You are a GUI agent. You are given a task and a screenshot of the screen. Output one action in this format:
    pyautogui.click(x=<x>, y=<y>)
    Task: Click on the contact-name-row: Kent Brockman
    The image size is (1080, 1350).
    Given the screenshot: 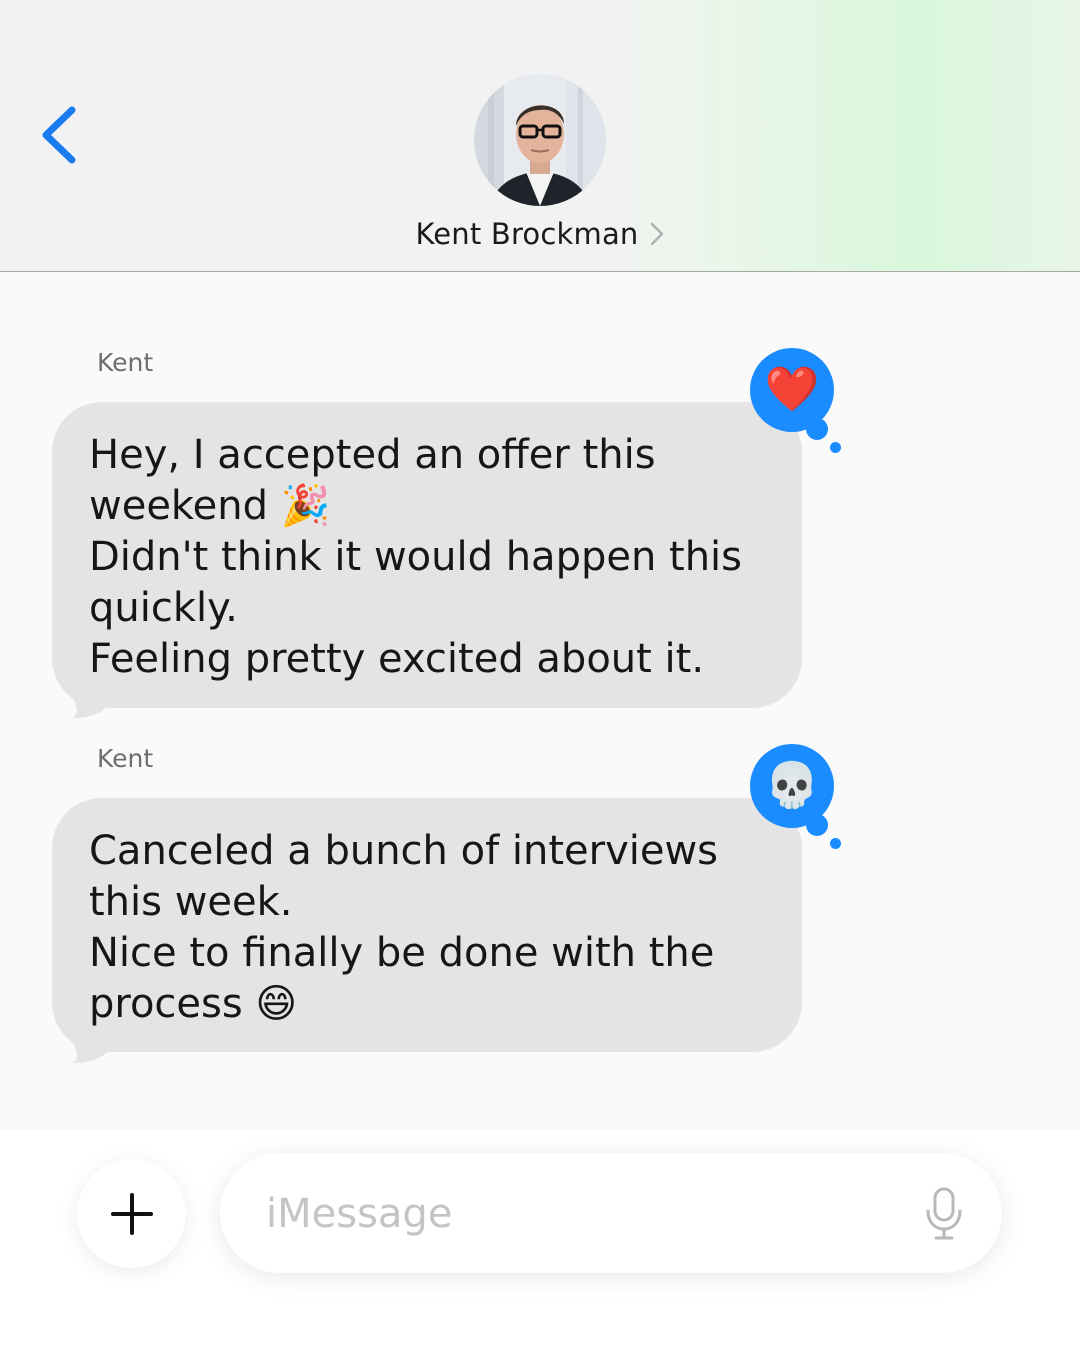 What is the action you would take?
    pyautogui.click(x=540, y=234)
    